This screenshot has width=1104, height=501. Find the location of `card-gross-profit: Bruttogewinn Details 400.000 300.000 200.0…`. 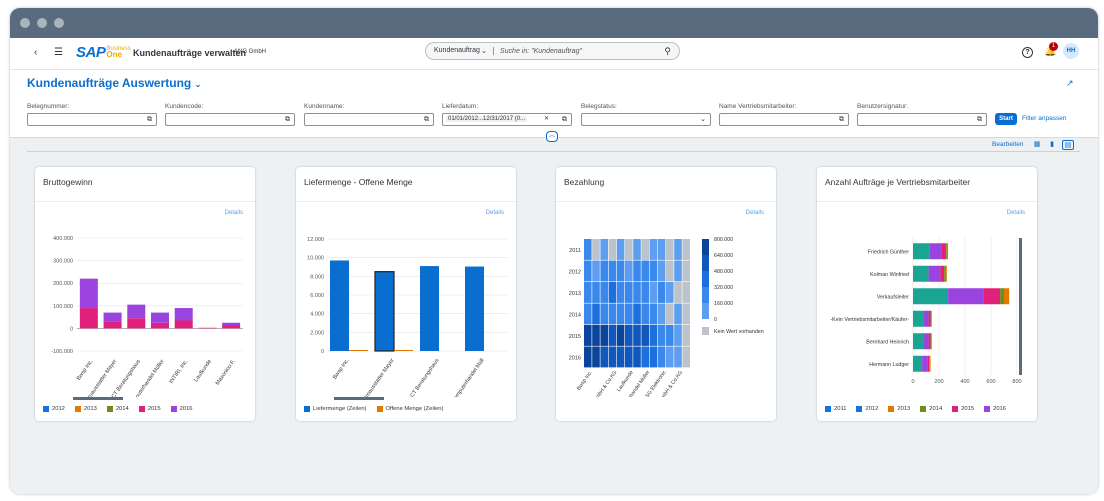

card-gross-profit: Bruttogewinn Details 400.000 300.000 200.0… is located at coordinates (145, 294).